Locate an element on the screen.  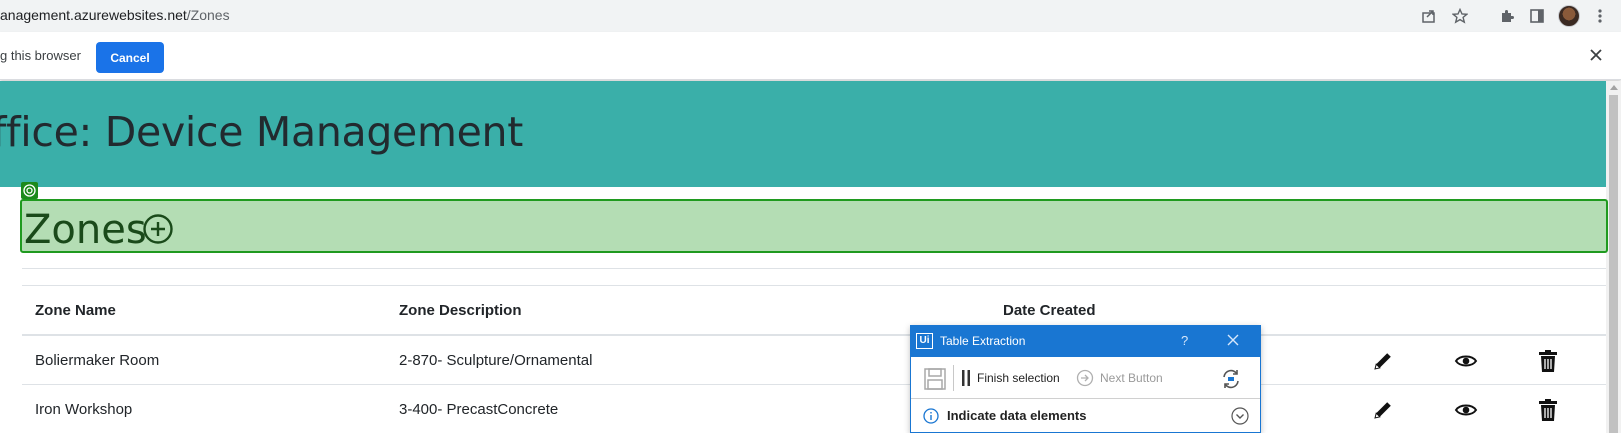
column-header-zone-name: Zone Name is located at coordinates (75, 310).